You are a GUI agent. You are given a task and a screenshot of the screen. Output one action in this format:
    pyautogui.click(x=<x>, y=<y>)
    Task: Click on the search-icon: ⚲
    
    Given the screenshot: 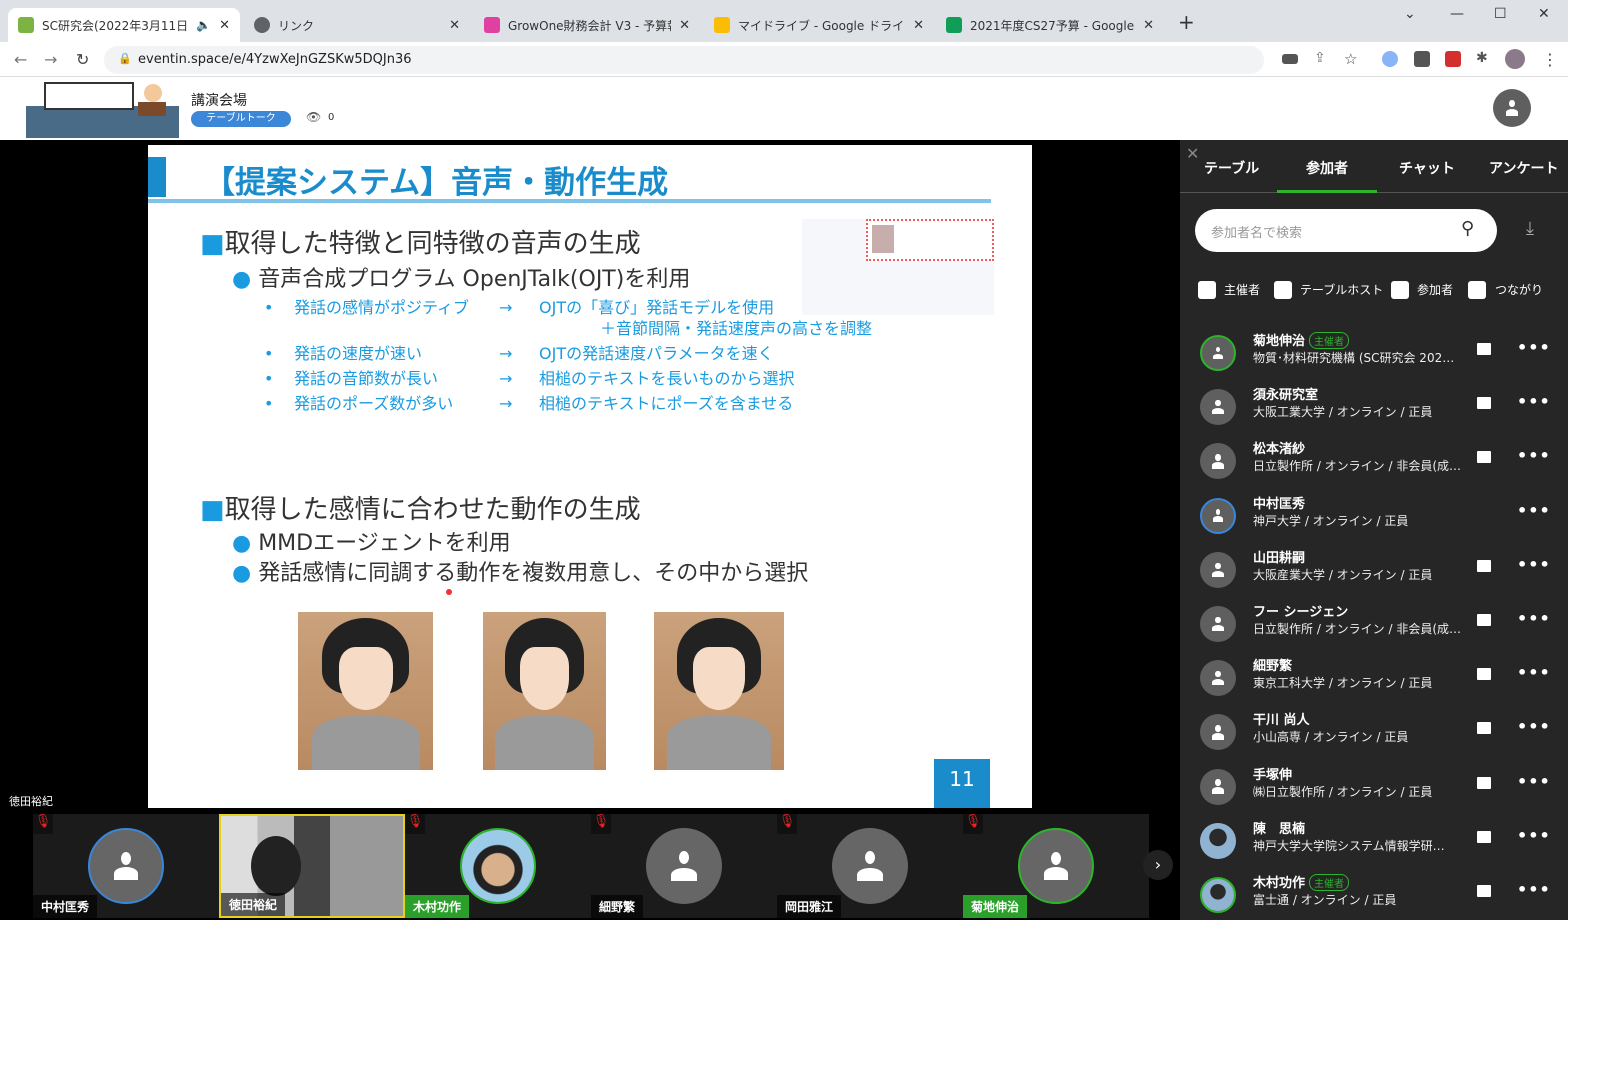 What is the action you would take?
    pyautogui.click(x=1467, y=228)
    